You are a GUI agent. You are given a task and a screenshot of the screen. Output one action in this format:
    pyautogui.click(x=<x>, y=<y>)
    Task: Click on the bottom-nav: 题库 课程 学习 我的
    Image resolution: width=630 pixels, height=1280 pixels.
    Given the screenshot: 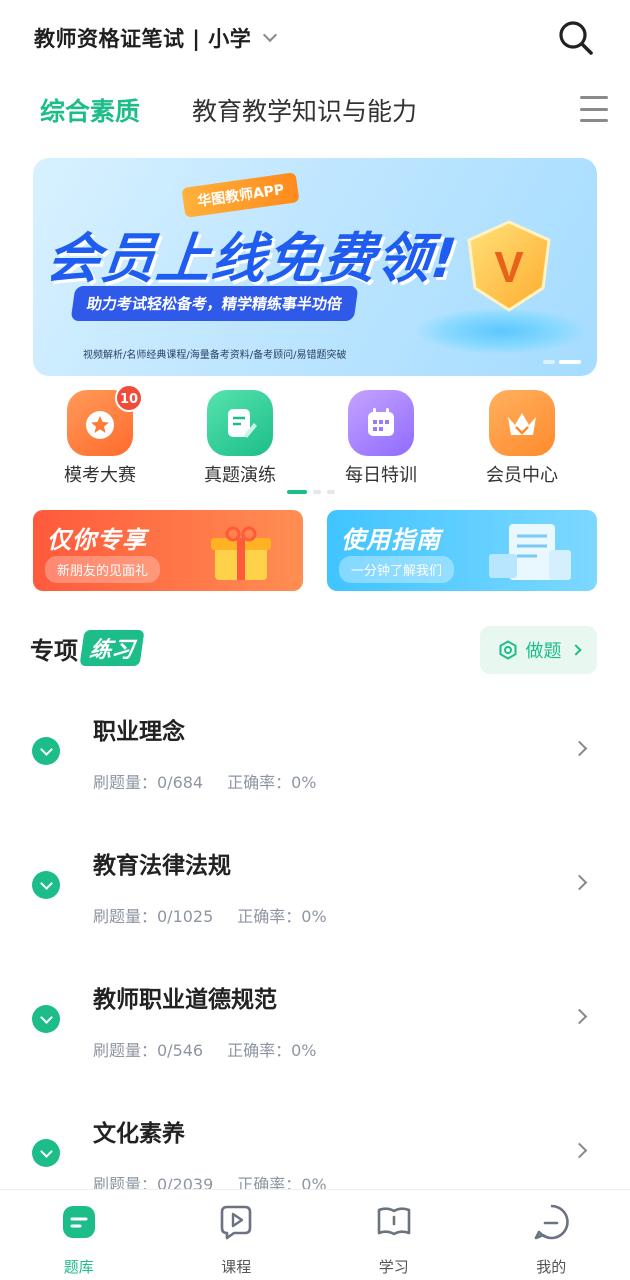 What is the action you would take?
    pyautogui.click(x=315, y=1234)
    